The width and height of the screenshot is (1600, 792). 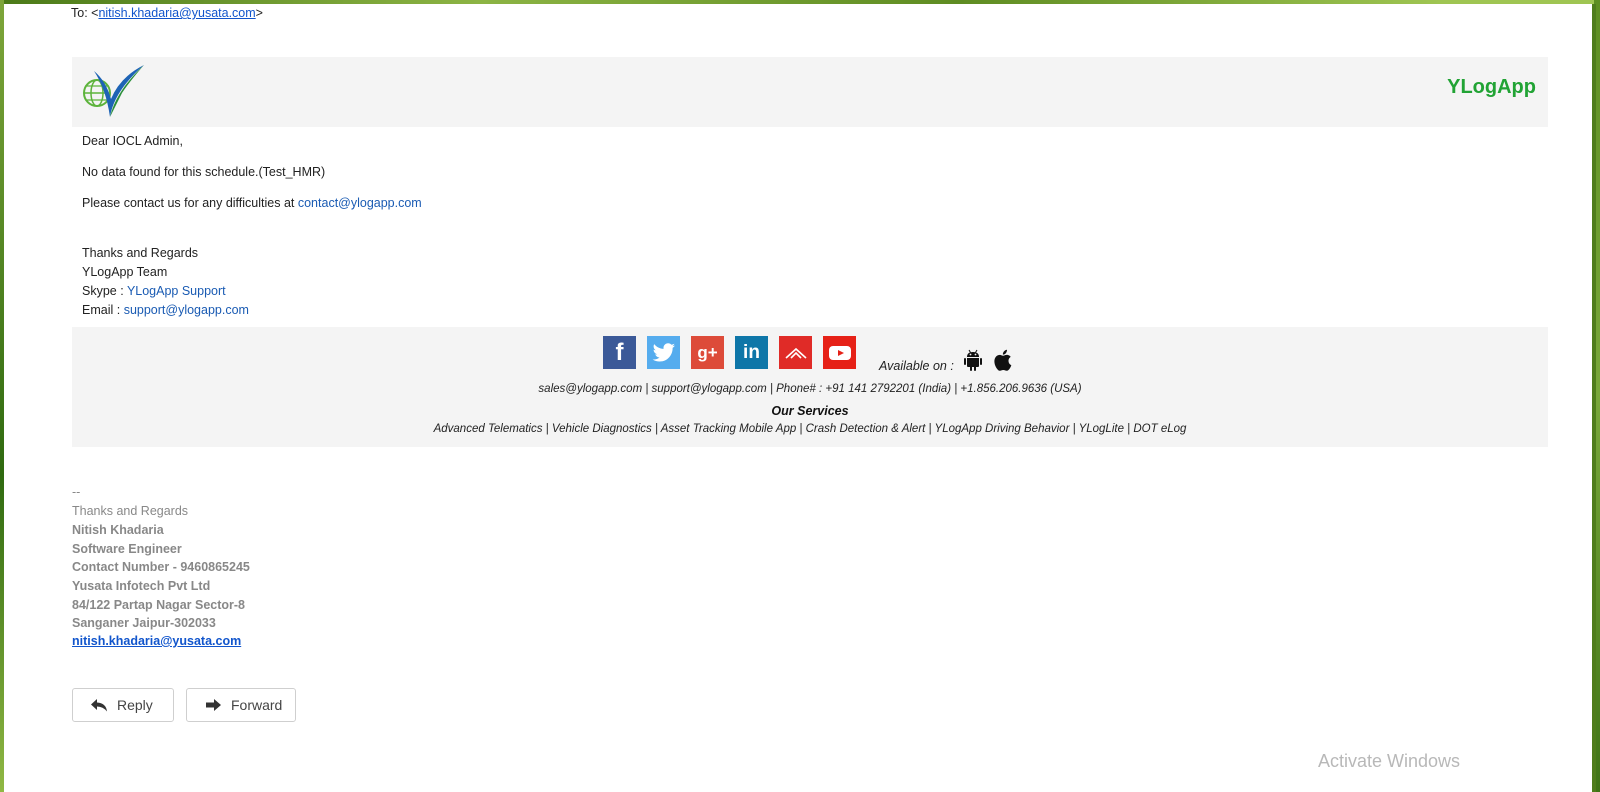 I want to click on signature-address-line1: 84/122 Partap Nagar Sector-8, so click(x=159, y=605).